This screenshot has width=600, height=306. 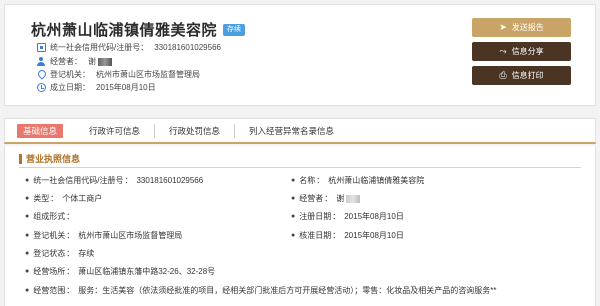 What do you see at coordinates (49, 253) in the screenshot?
I see `field-label: 登记状态` at bounding box center [49, 253].